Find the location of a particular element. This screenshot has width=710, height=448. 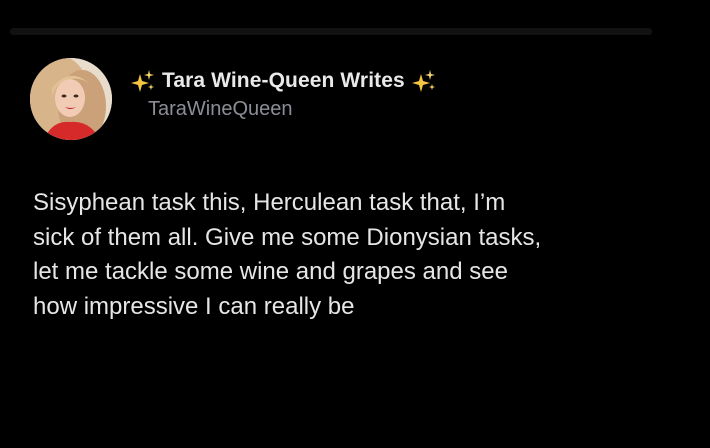

avatar is located at coordinates (71, 99).